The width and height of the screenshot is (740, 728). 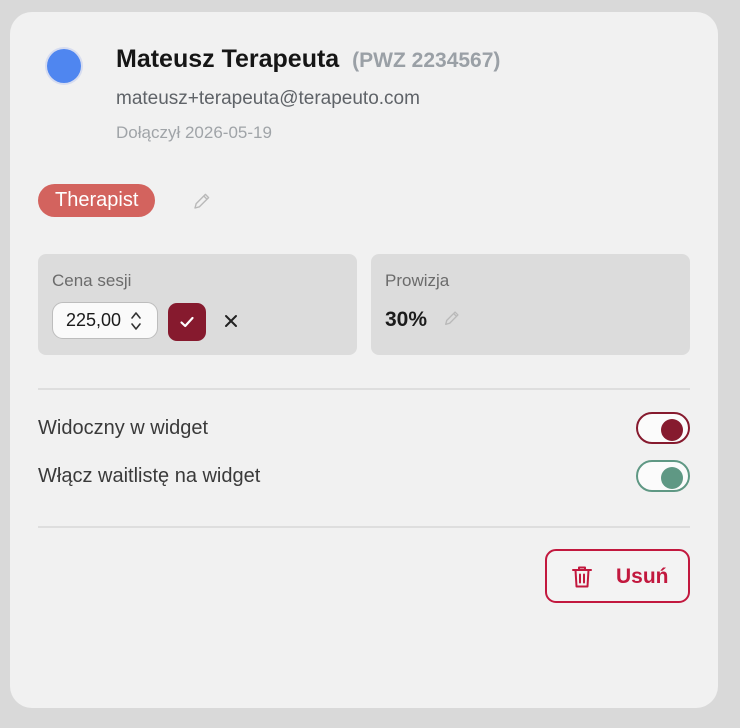 I want to click on confirm-price-button, so click(x=187, y=322).